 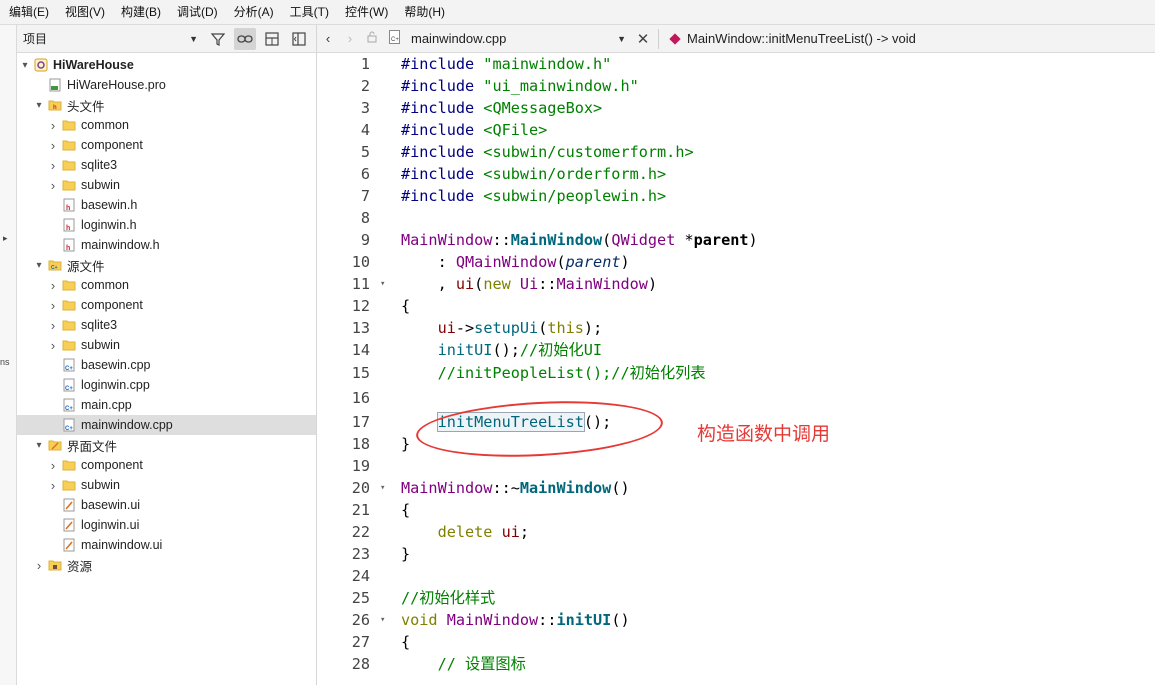 What do you see at coordinates (778, 86) in the screenshot?
I see `code-line: #include "ui_mainwindow.h"` at bounding box center [778, 86].